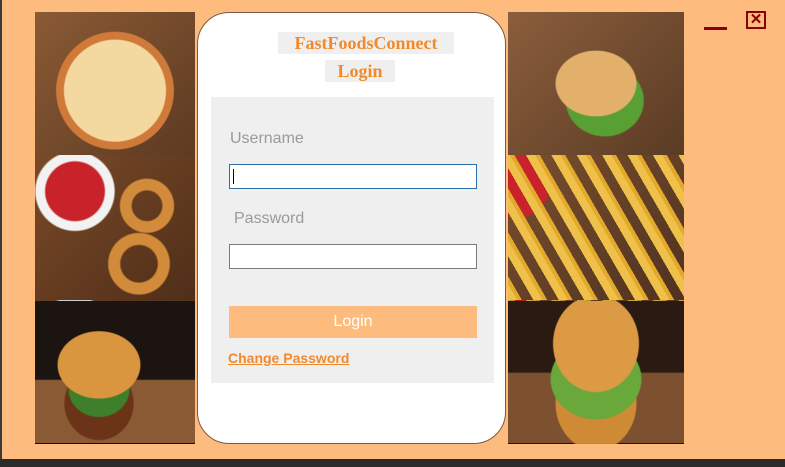 The height and width of the screenshot is (467, 785). What do you see at coordinates (115, 372) in the screenshot?
I see `burgers-image` at bounding box center [115, 372].